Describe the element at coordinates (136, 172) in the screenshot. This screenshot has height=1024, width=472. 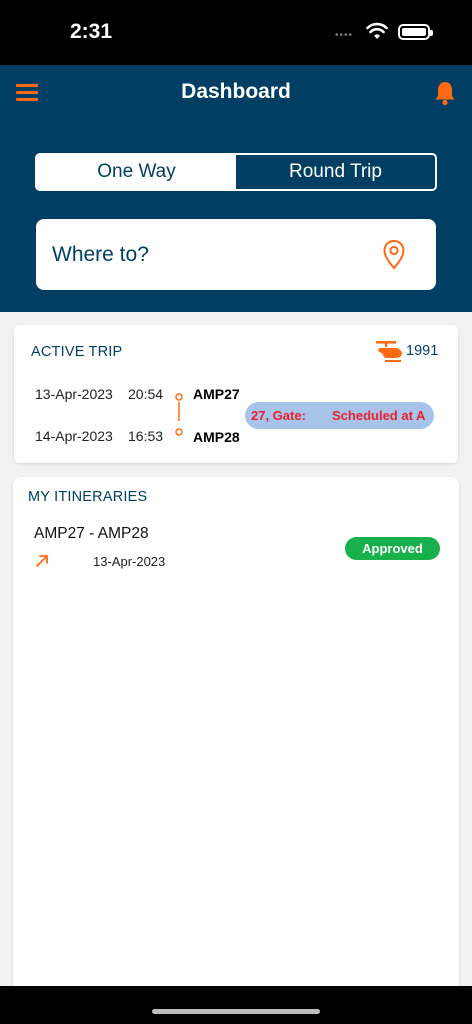
I see `one-way-tab: One Way` at that location.